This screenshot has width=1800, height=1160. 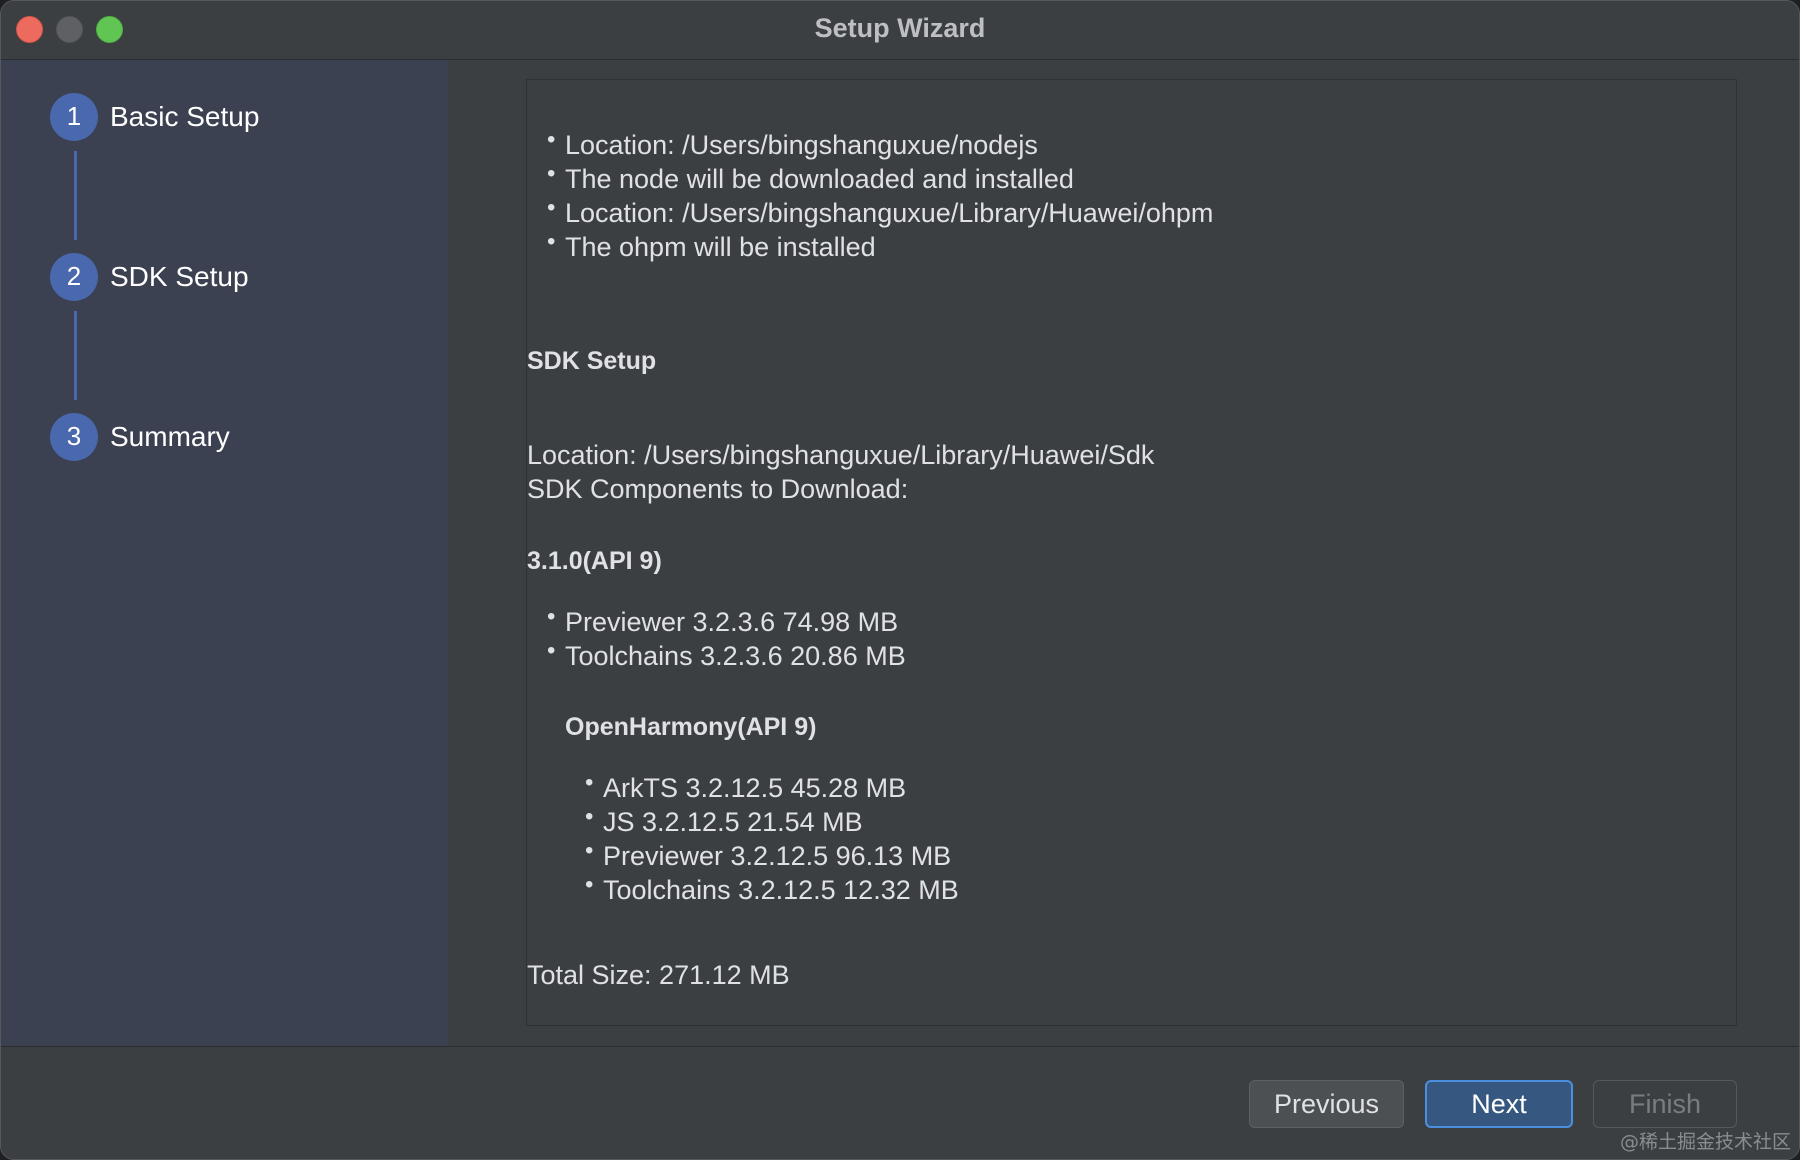 What do you see at coordinates (801, 145) in the screenshot?
I see `list-item-text: Location: /Users/bingshanguxue/nodejs` at bounding box center [801, 145].